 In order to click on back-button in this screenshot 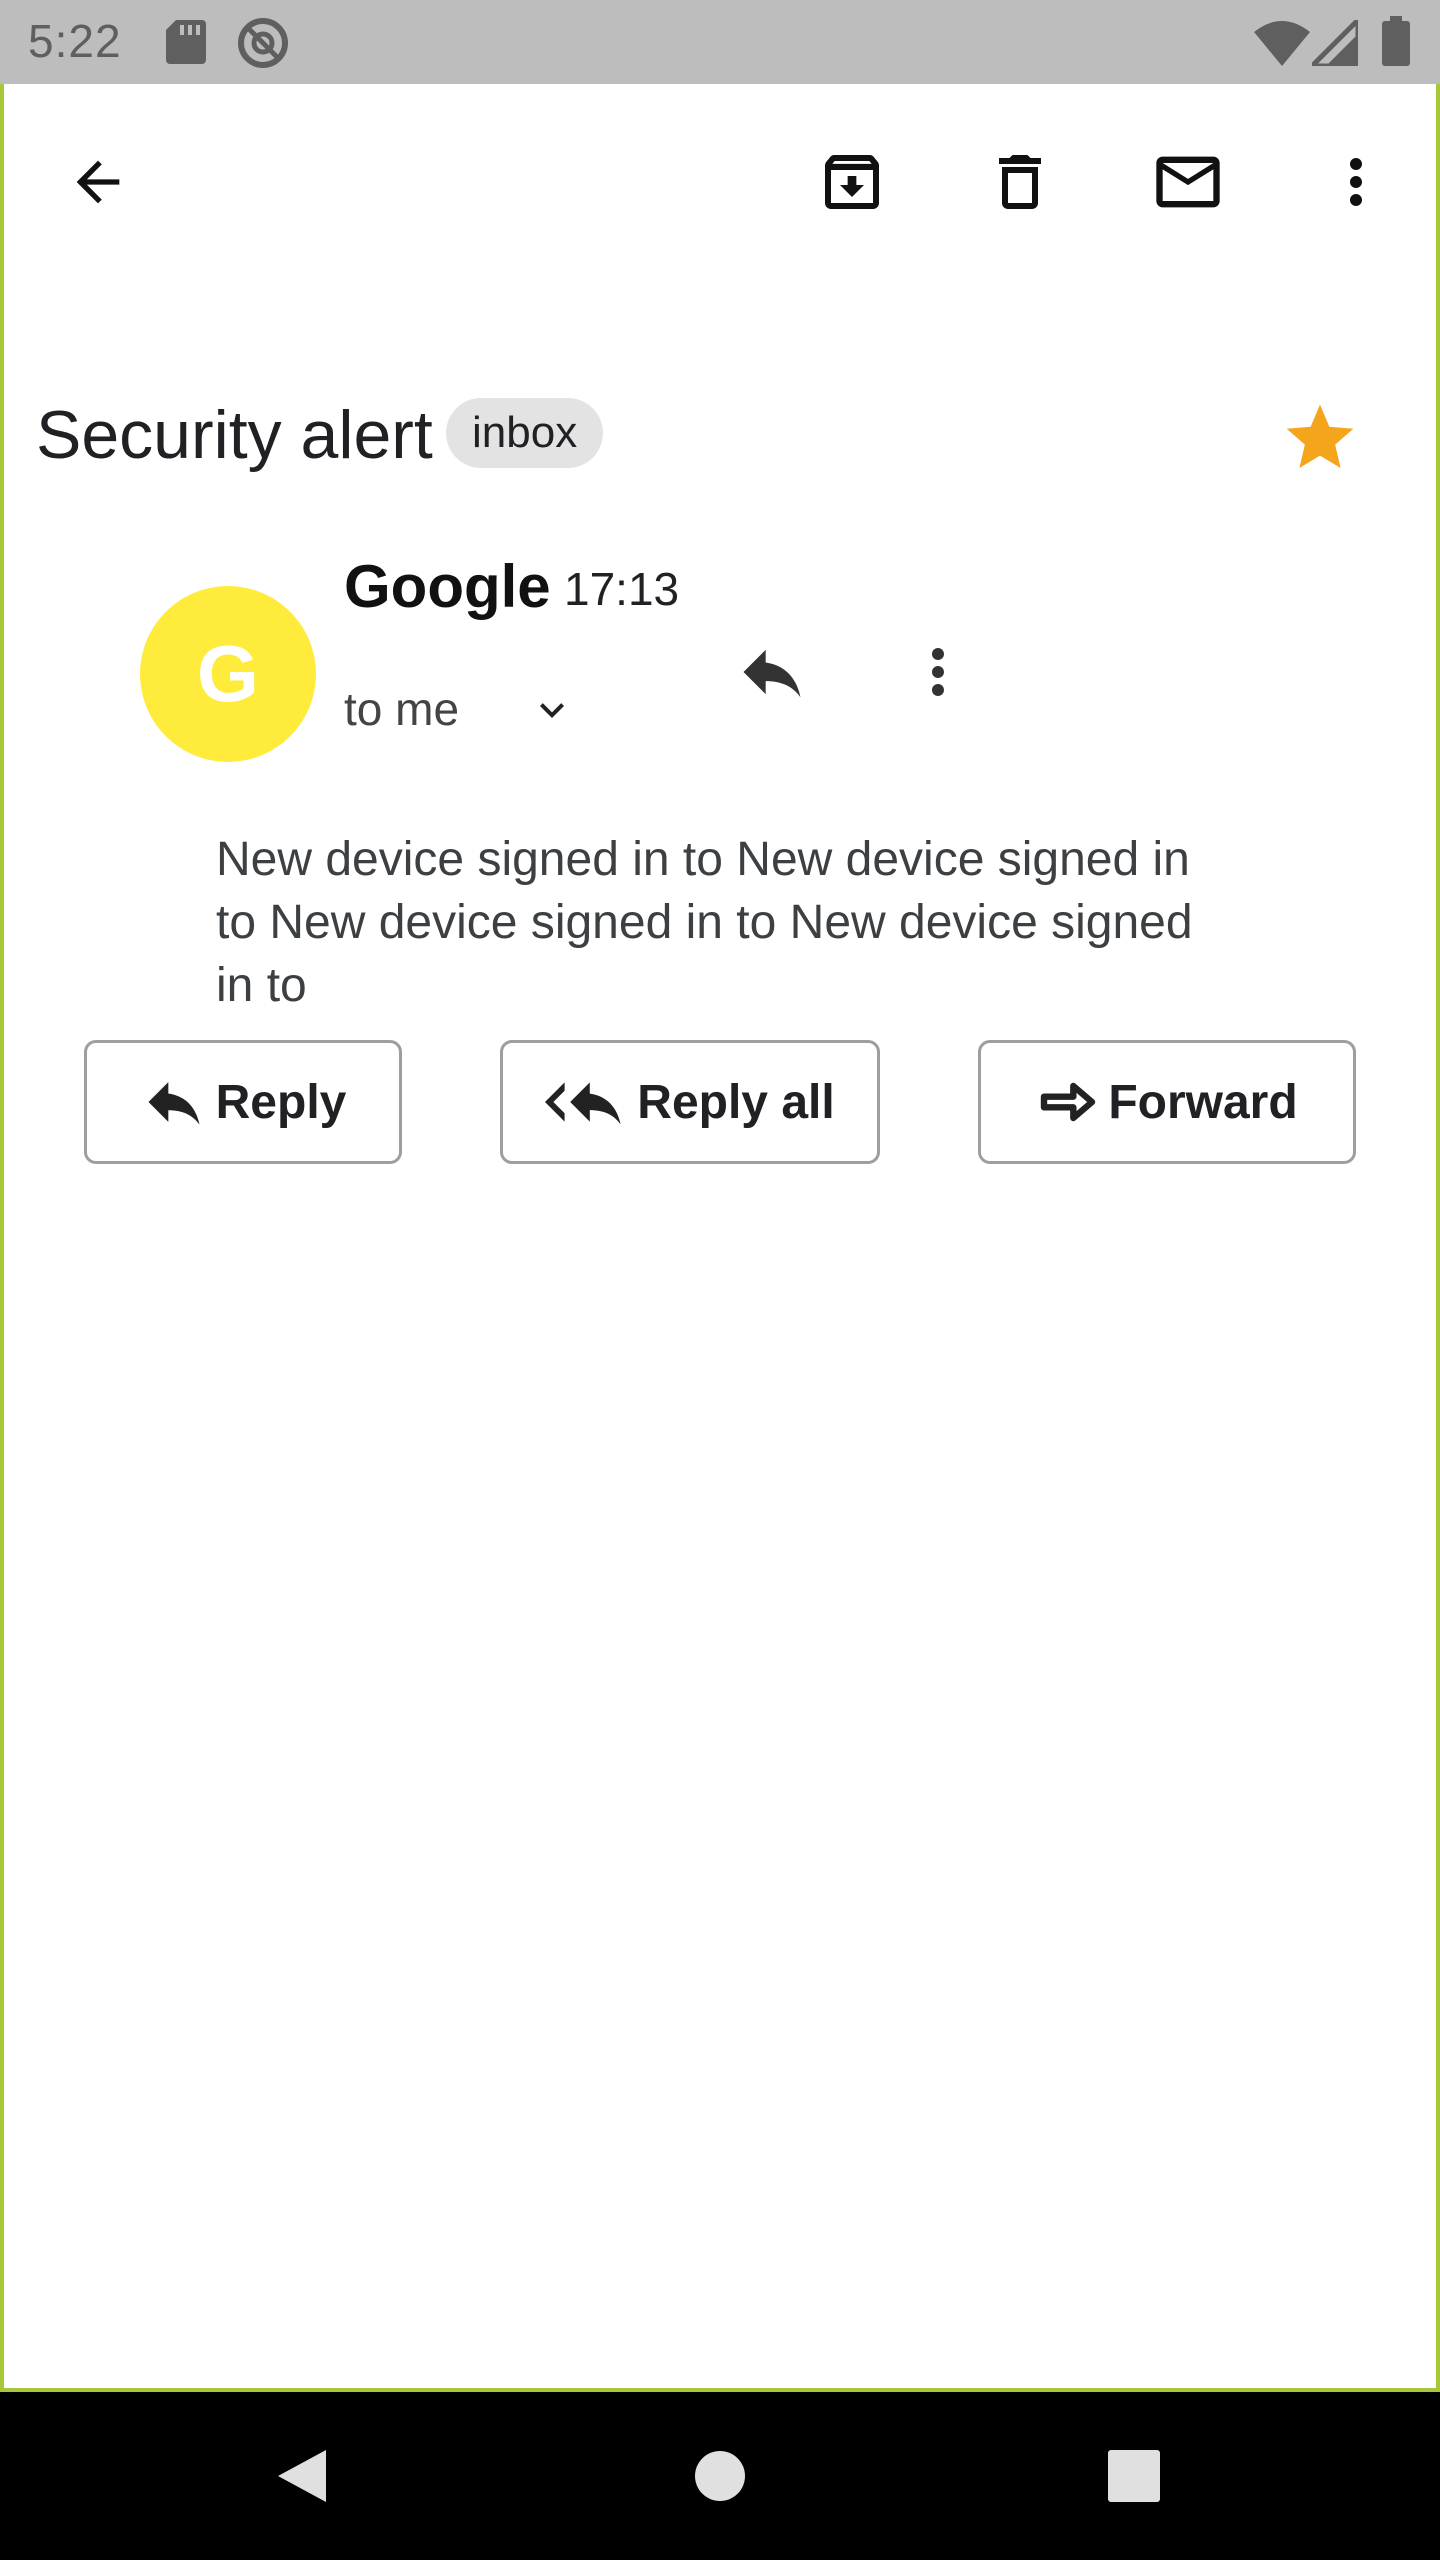, I will do `click(98, 182)`.